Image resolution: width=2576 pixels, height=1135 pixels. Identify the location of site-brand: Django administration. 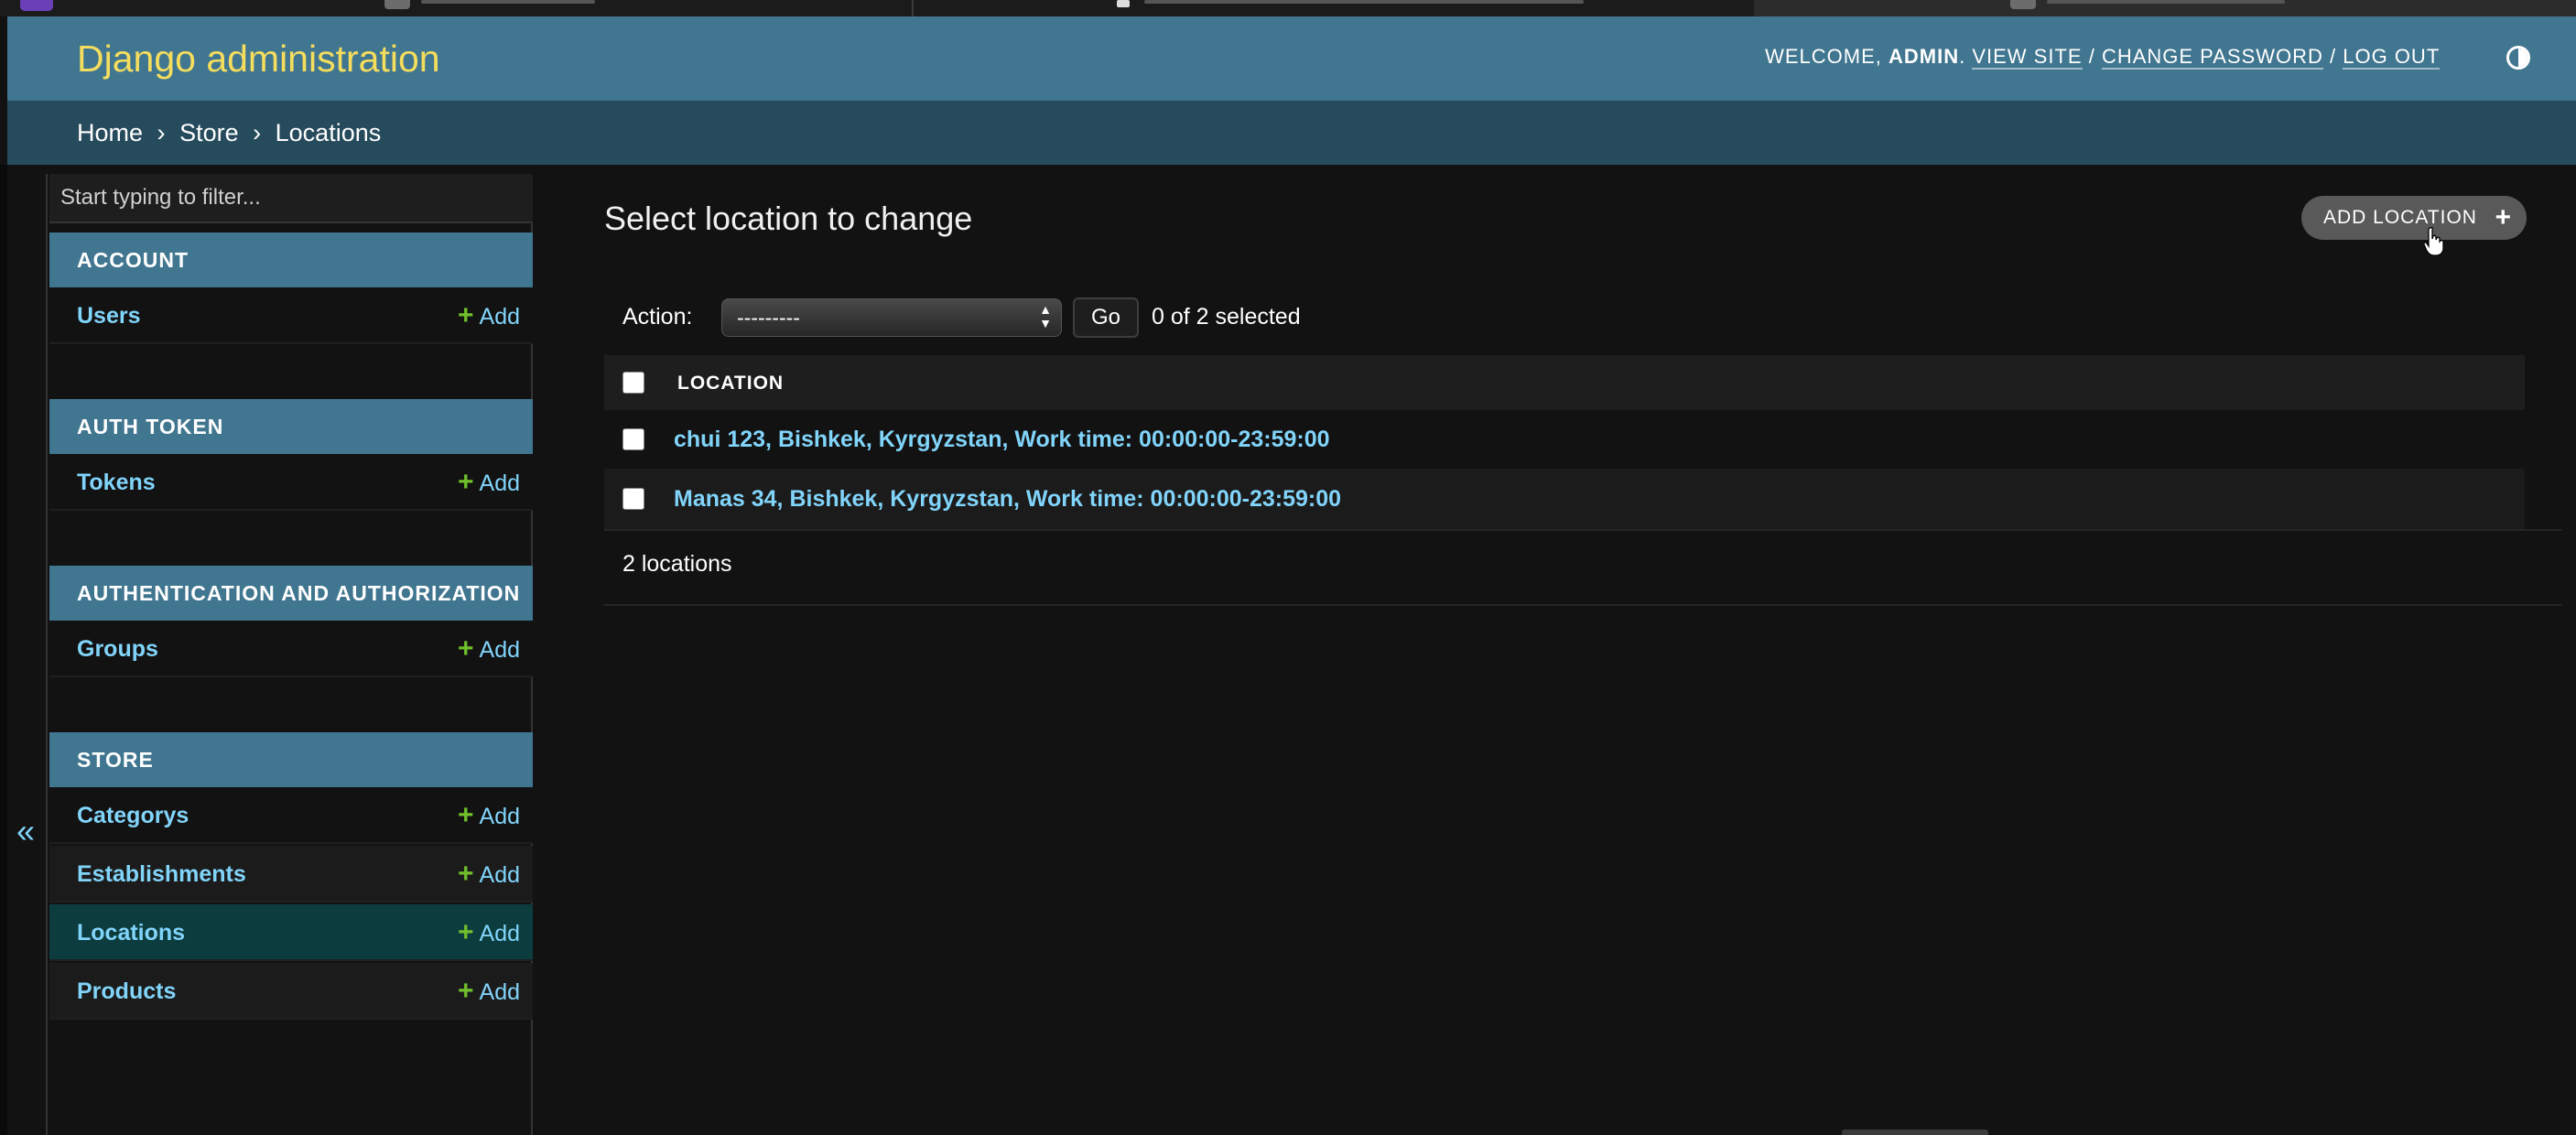
(259, 58).